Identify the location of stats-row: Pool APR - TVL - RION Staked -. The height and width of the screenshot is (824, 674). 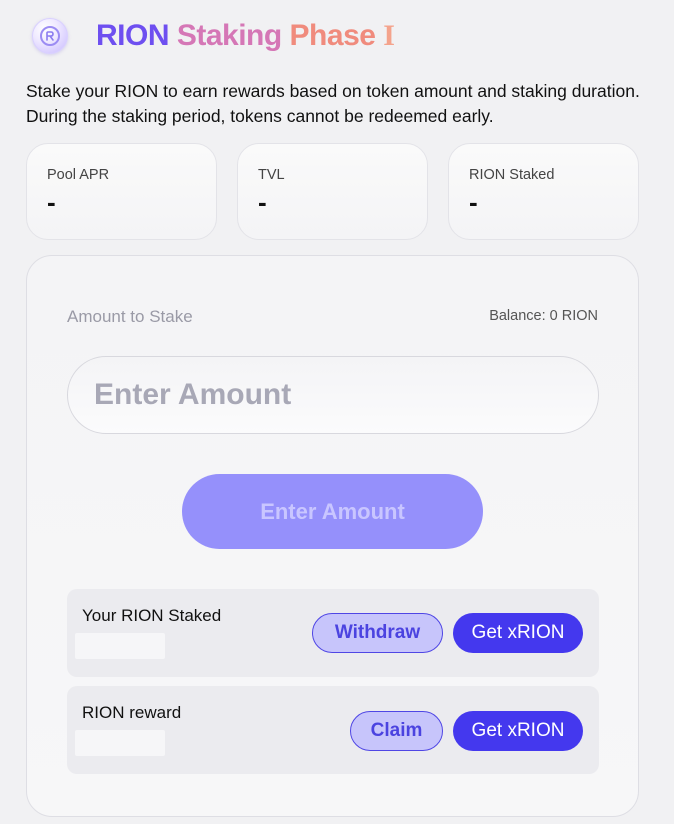
(332, 191).